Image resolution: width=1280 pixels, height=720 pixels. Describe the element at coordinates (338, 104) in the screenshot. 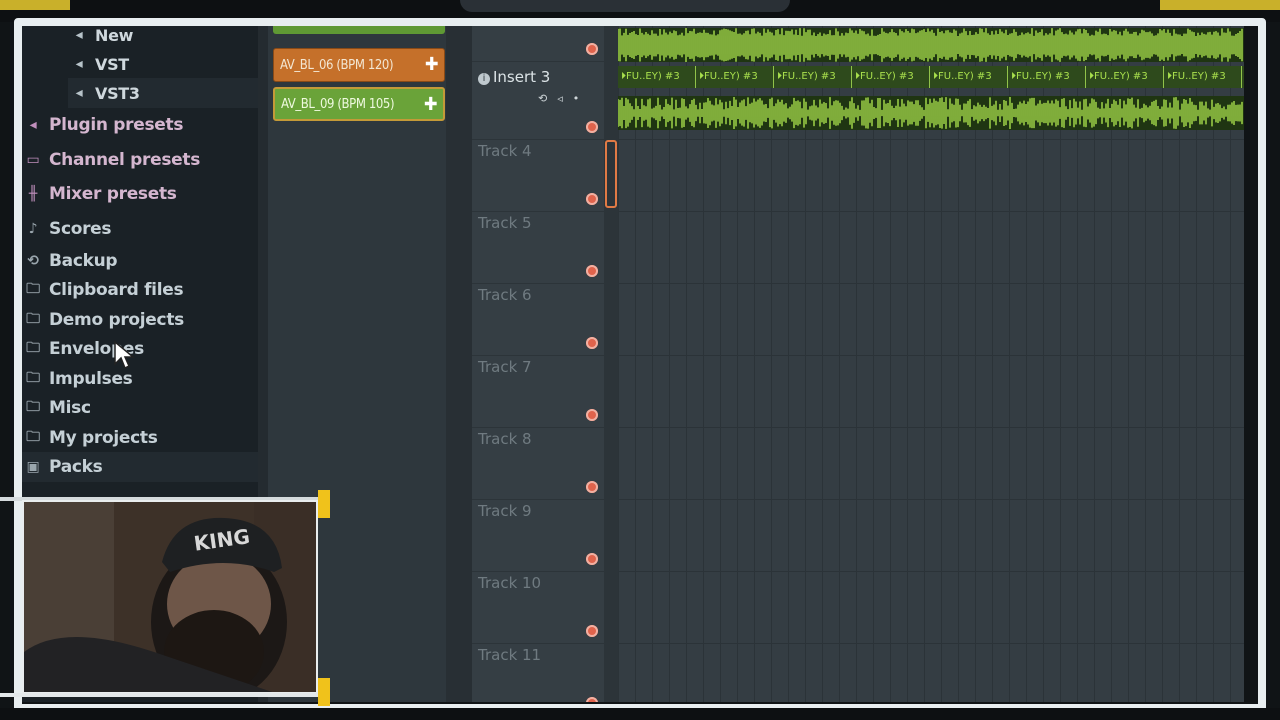

I see `pattern-label: AV_BL_09 (BPM 105)` at that location.